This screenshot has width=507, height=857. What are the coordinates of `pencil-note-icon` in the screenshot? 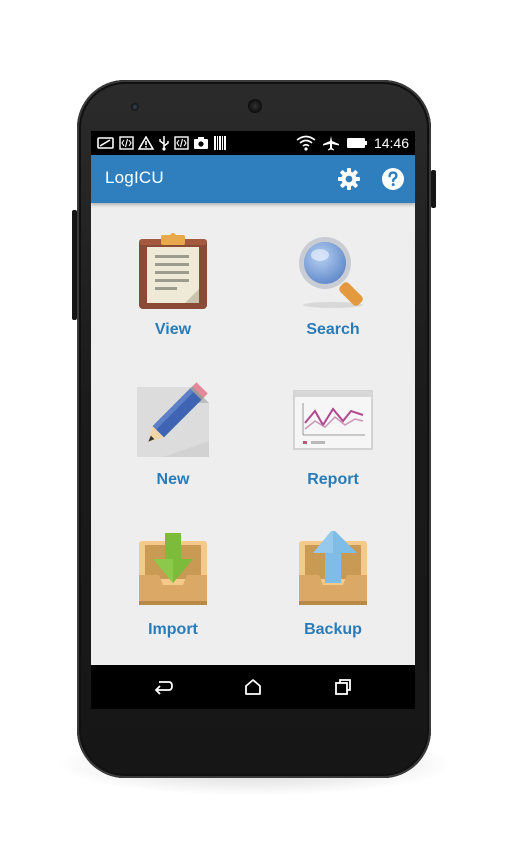 It's located at (173, 419).